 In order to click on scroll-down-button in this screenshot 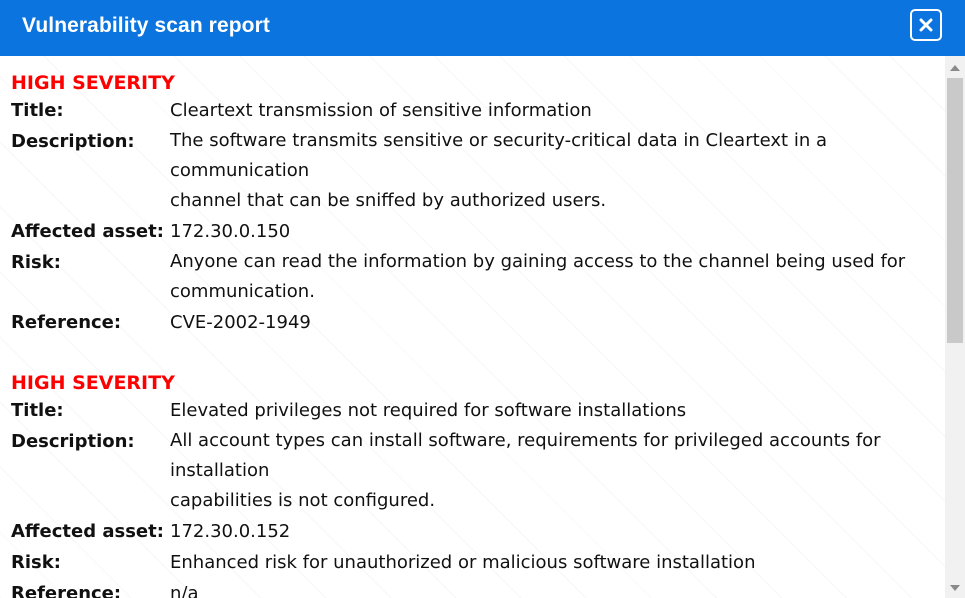, I will do `click(955, 588)`.